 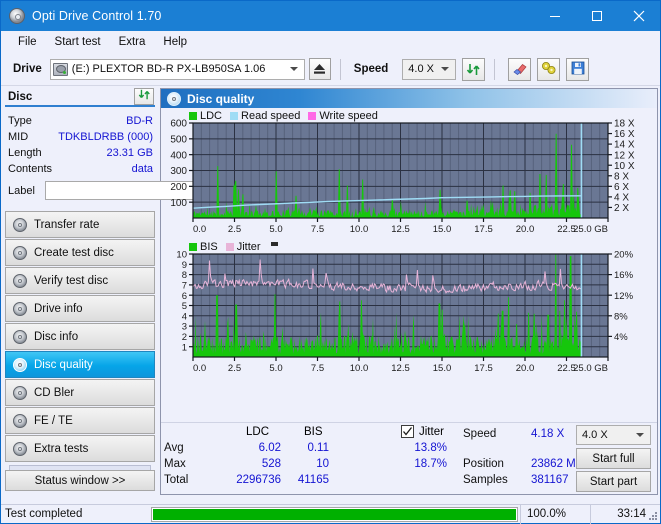 I want to click on svg-text: 8, so click(x=184, y=275).